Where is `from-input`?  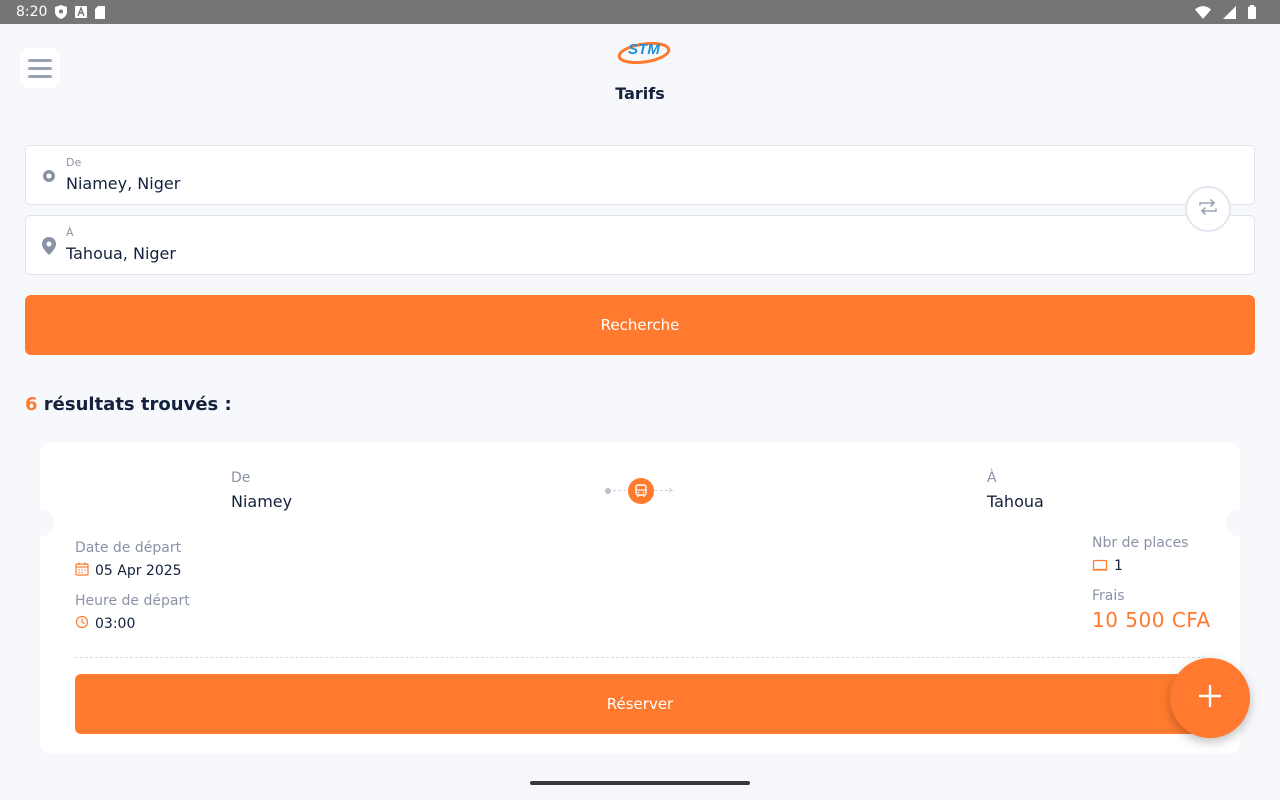 from-input is located at coordinates (616, 183).